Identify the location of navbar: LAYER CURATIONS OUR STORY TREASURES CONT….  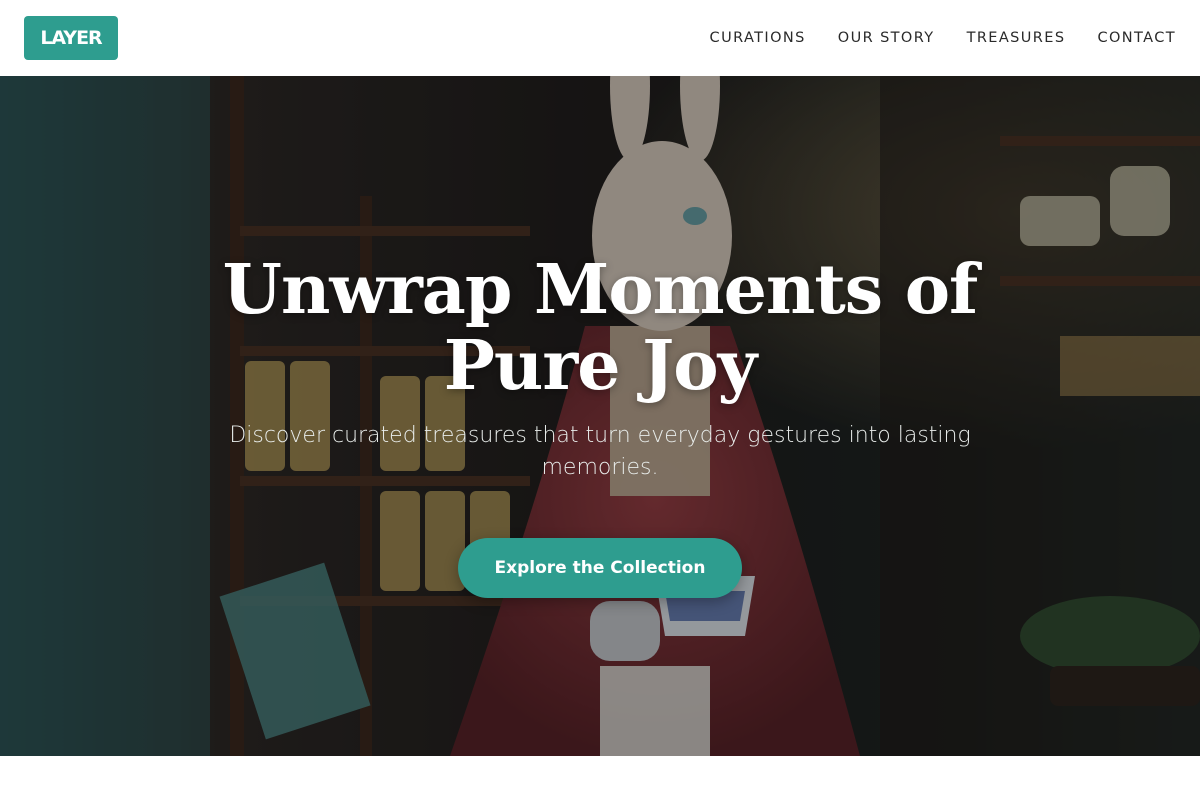
(600, 38).